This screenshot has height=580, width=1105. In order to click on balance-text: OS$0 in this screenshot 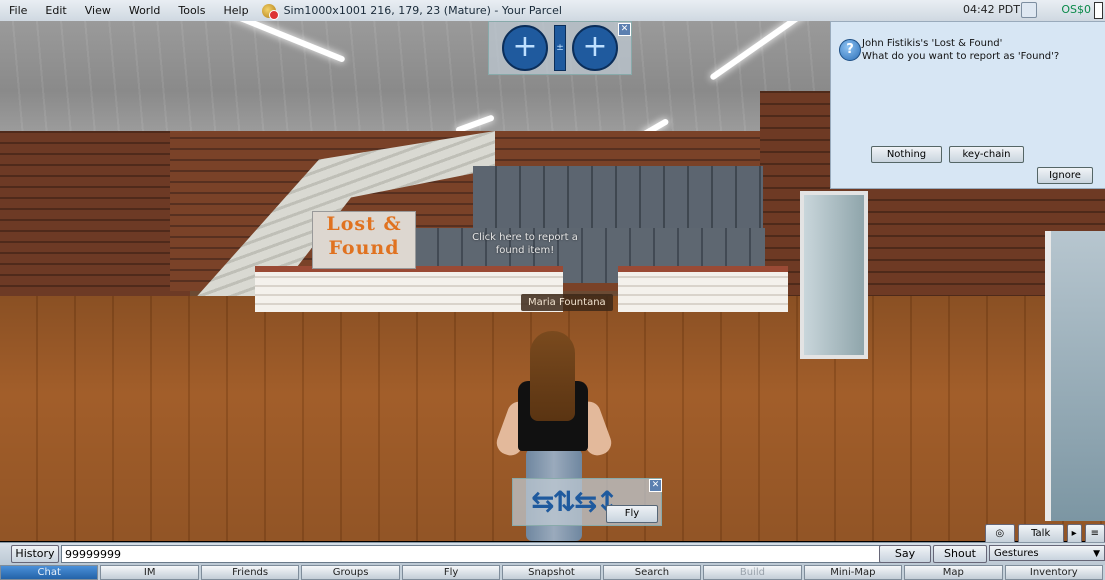, I will do `click(1076, 9)`.